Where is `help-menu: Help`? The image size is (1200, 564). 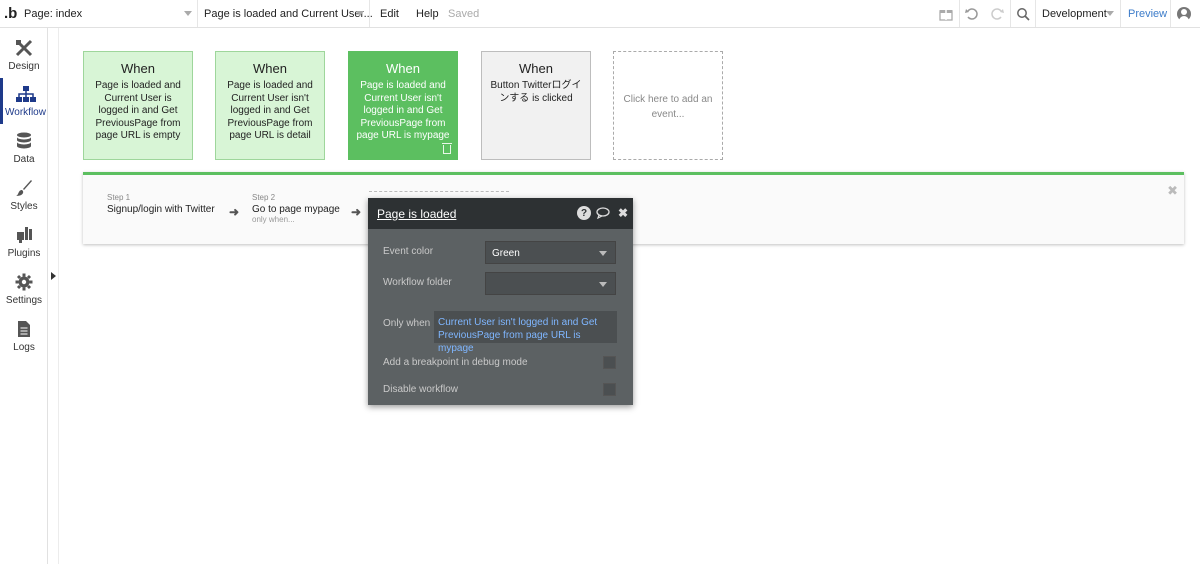
help-menu: Help is located at coordinates (427, 13).